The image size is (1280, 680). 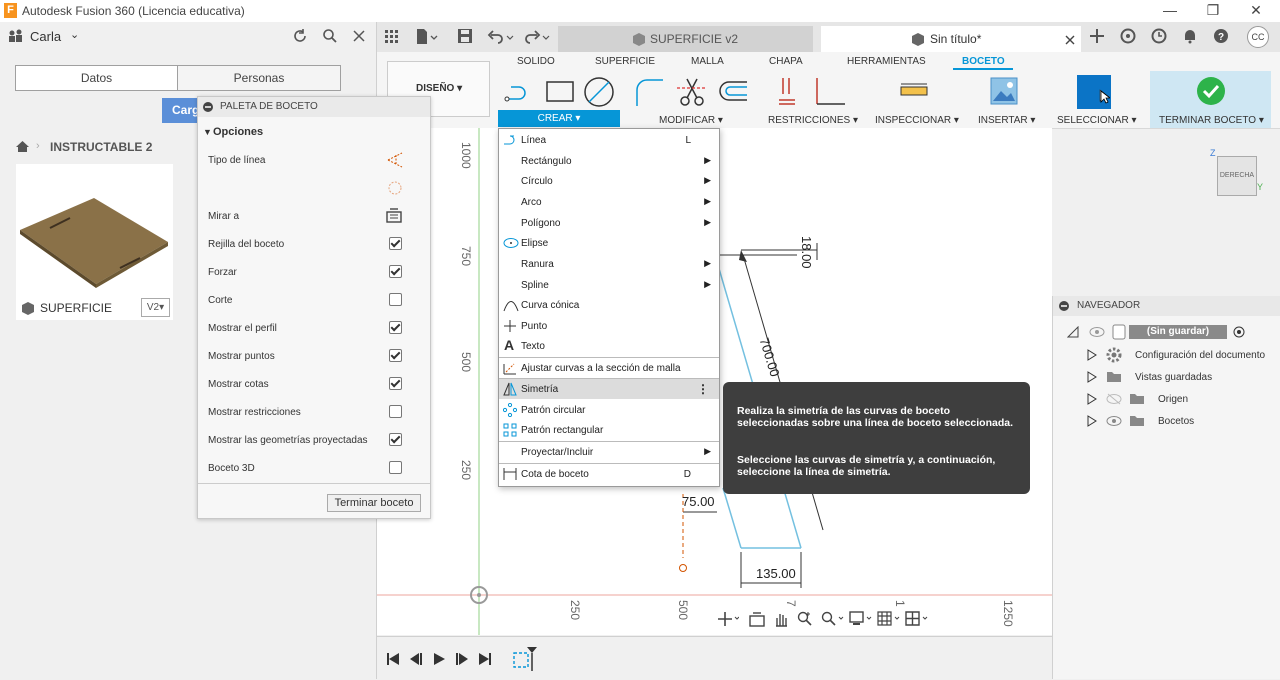 What do you see at coordinates (707, 61) in the screenshot?
I see `tab-malla: MALLA` at bounding box center [707, 61].